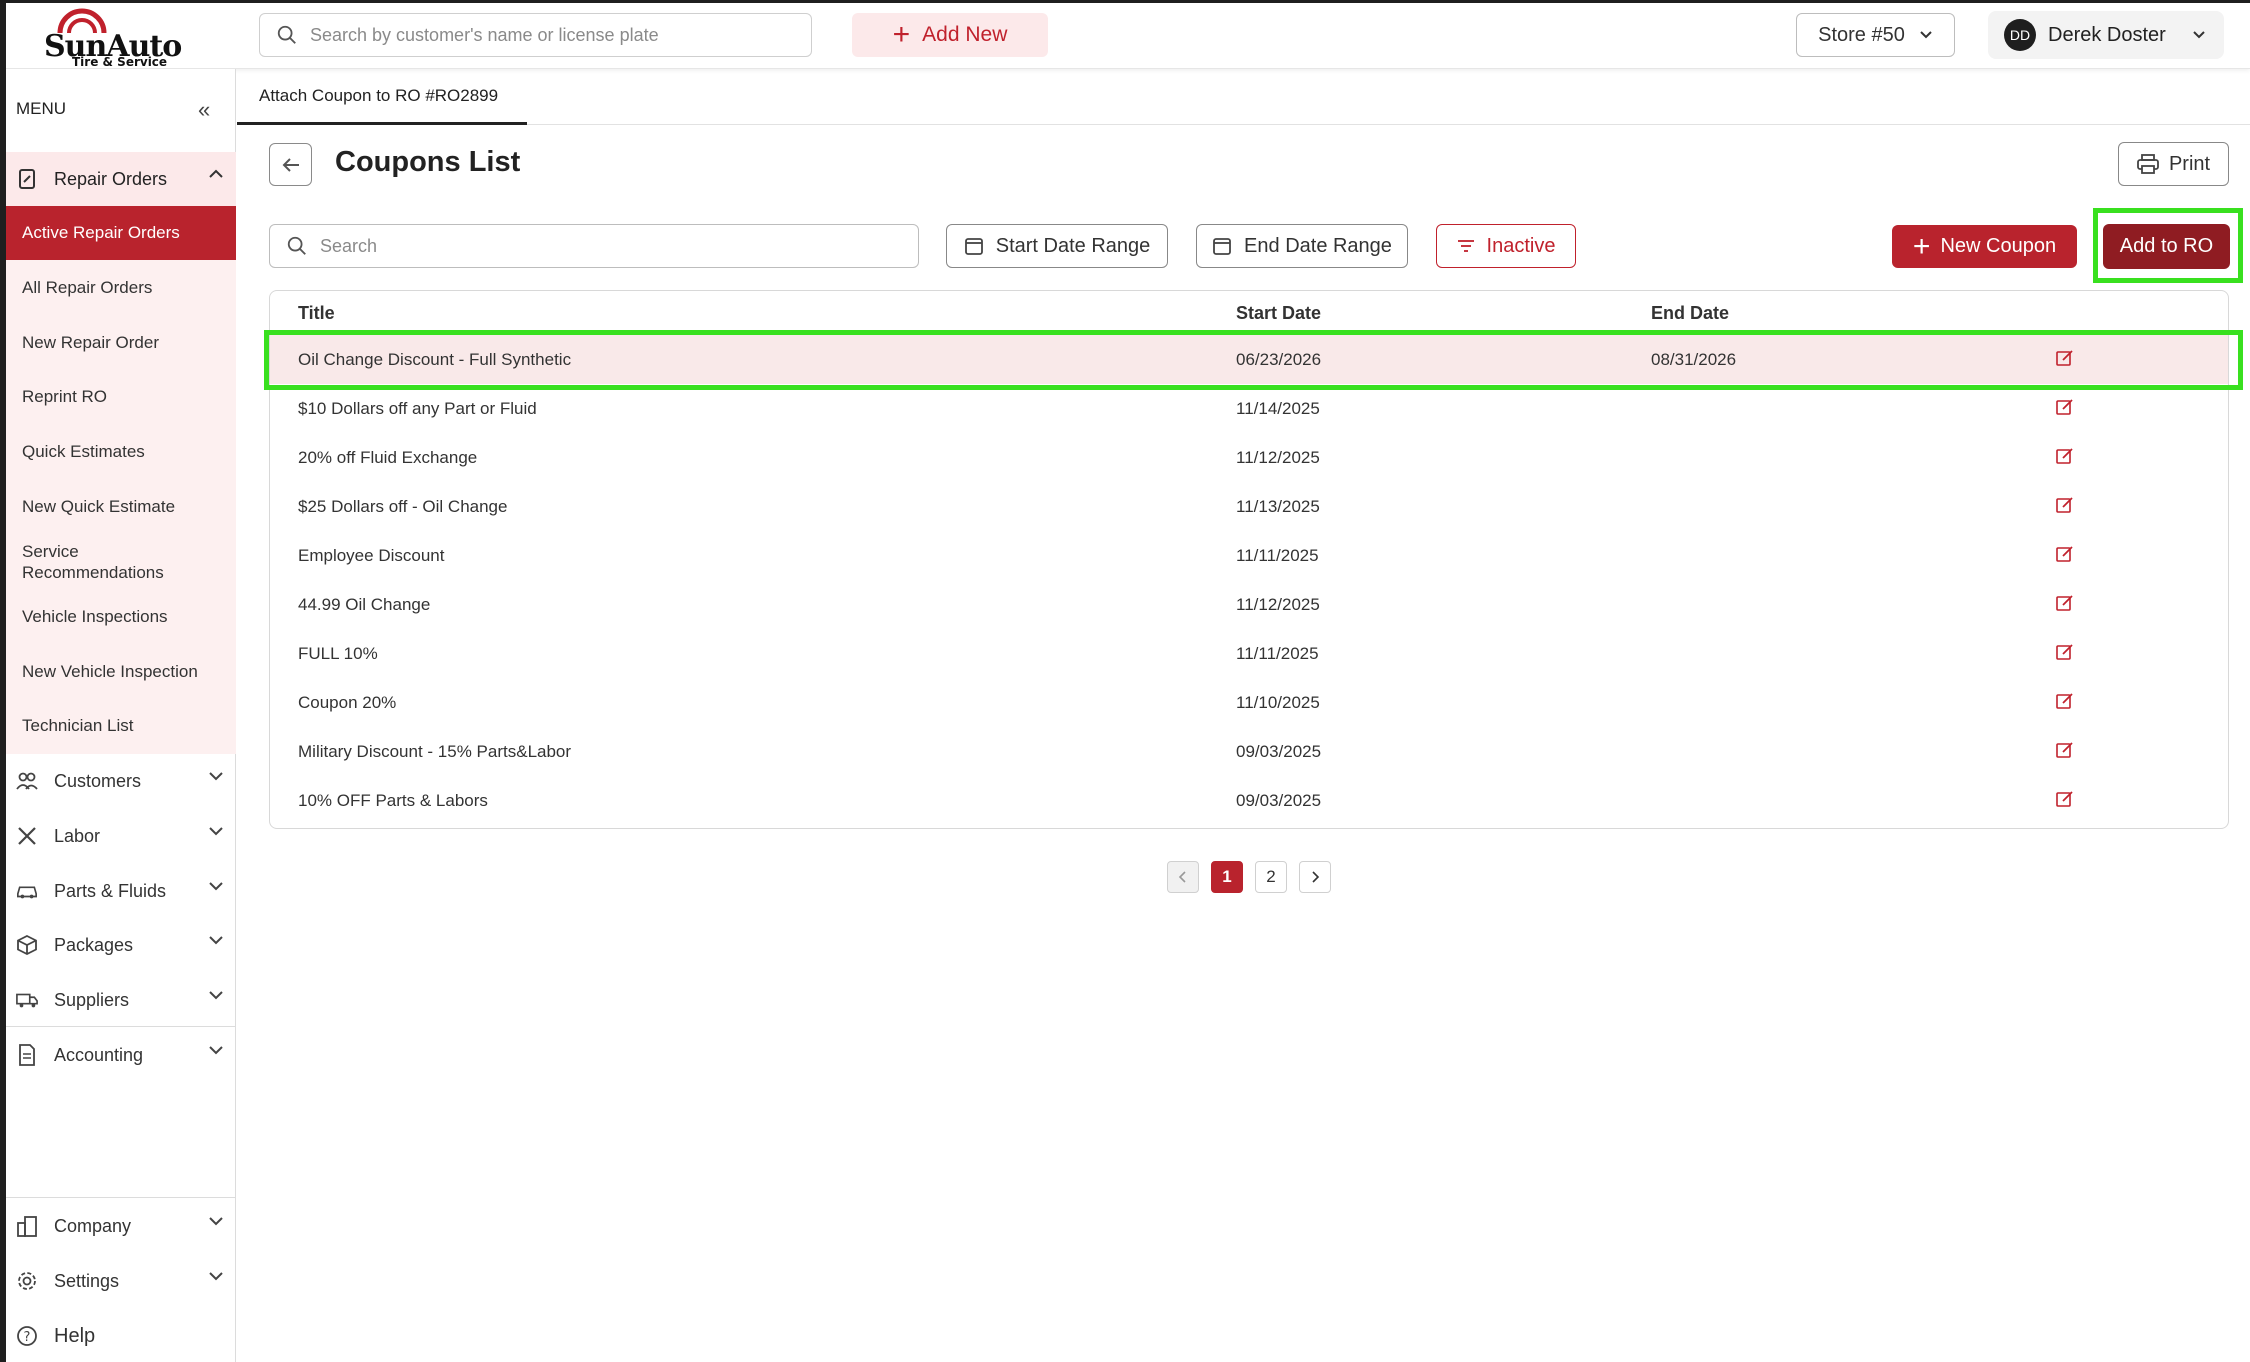 The width and height of the screenshot is (2250, 1362). Describe the element at coordinates (121, 507) in the screenshot. I see `sidebar-item-new-quick-estimate: New Quick Estimate` at that location.